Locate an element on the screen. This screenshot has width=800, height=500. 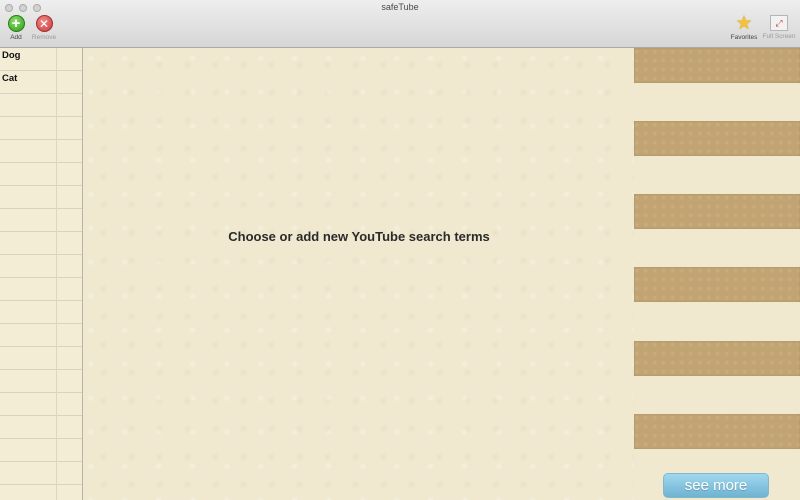
remove-button: ✕ Remove is located at coordinates (44, 28).